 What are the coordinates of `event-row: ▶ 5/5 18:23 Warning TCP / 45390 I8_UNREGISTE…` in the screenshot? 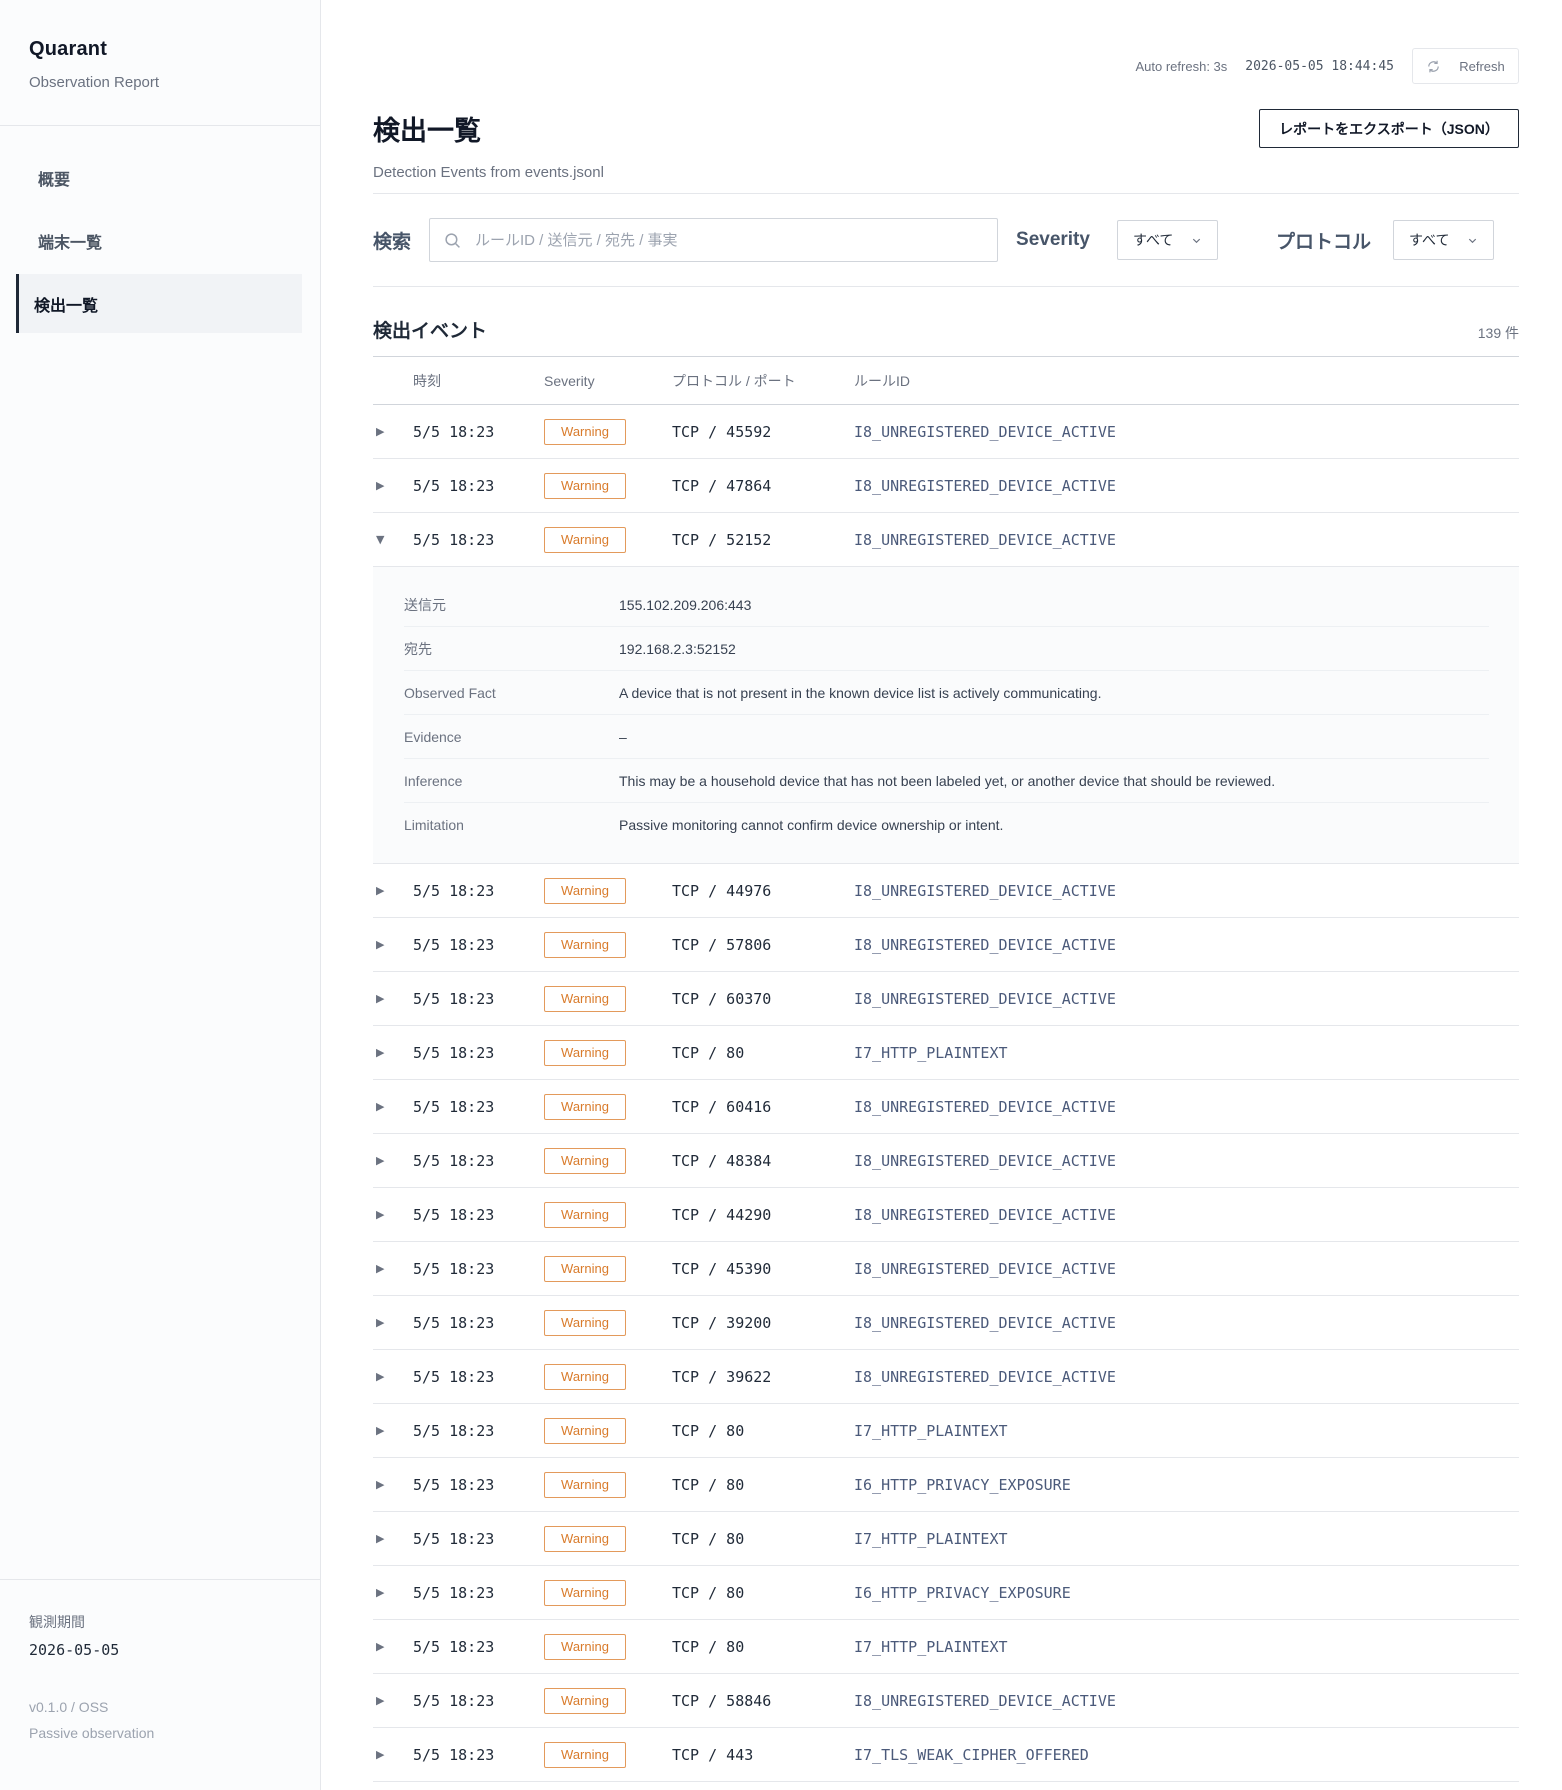 It's located at (946, 1269).